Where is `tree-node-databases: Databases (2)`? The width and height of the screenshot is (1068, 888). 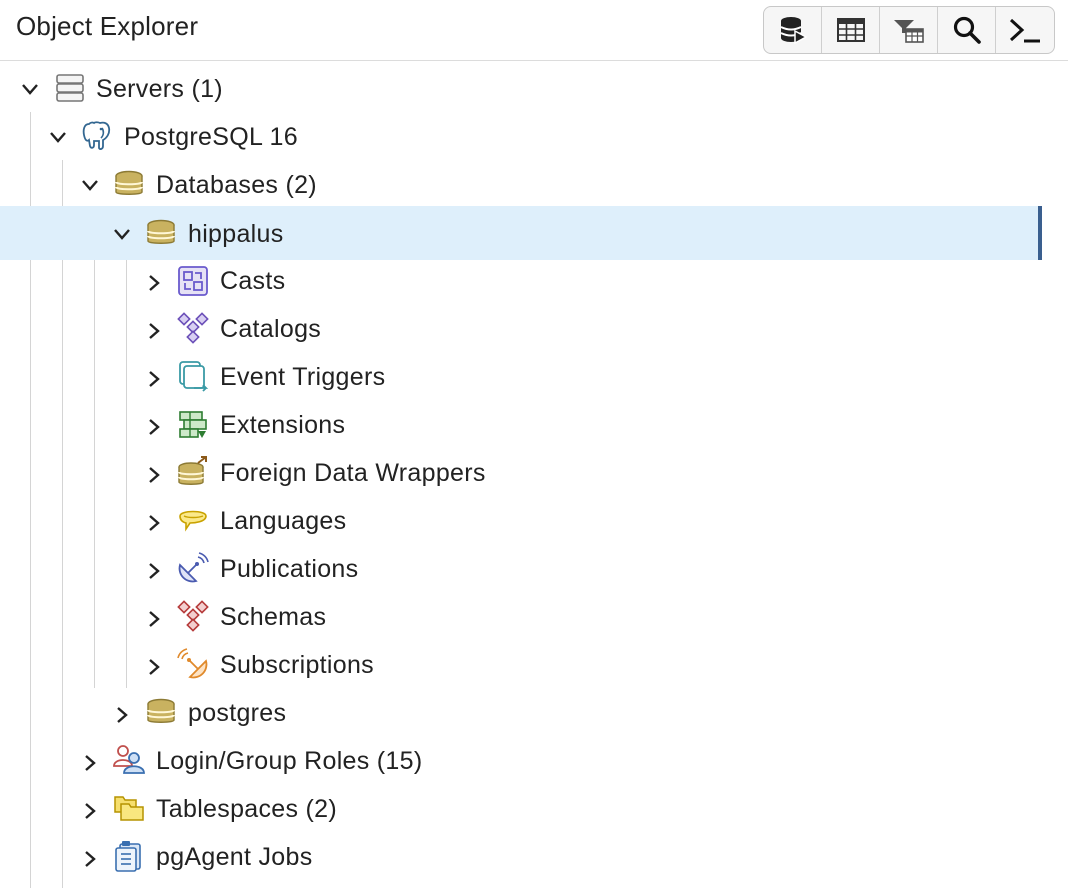 tree-node-databases: Databases (2) is located at coordinates (521, 184).